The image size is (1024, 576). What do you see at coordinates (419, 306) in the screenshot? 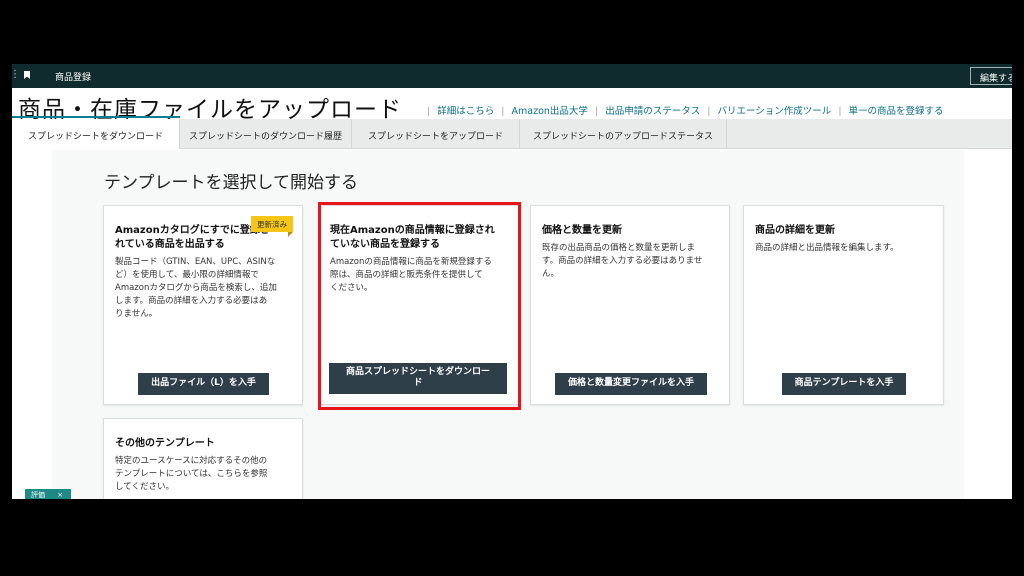
I see `highlight-box` at bounding box center [419, 306].